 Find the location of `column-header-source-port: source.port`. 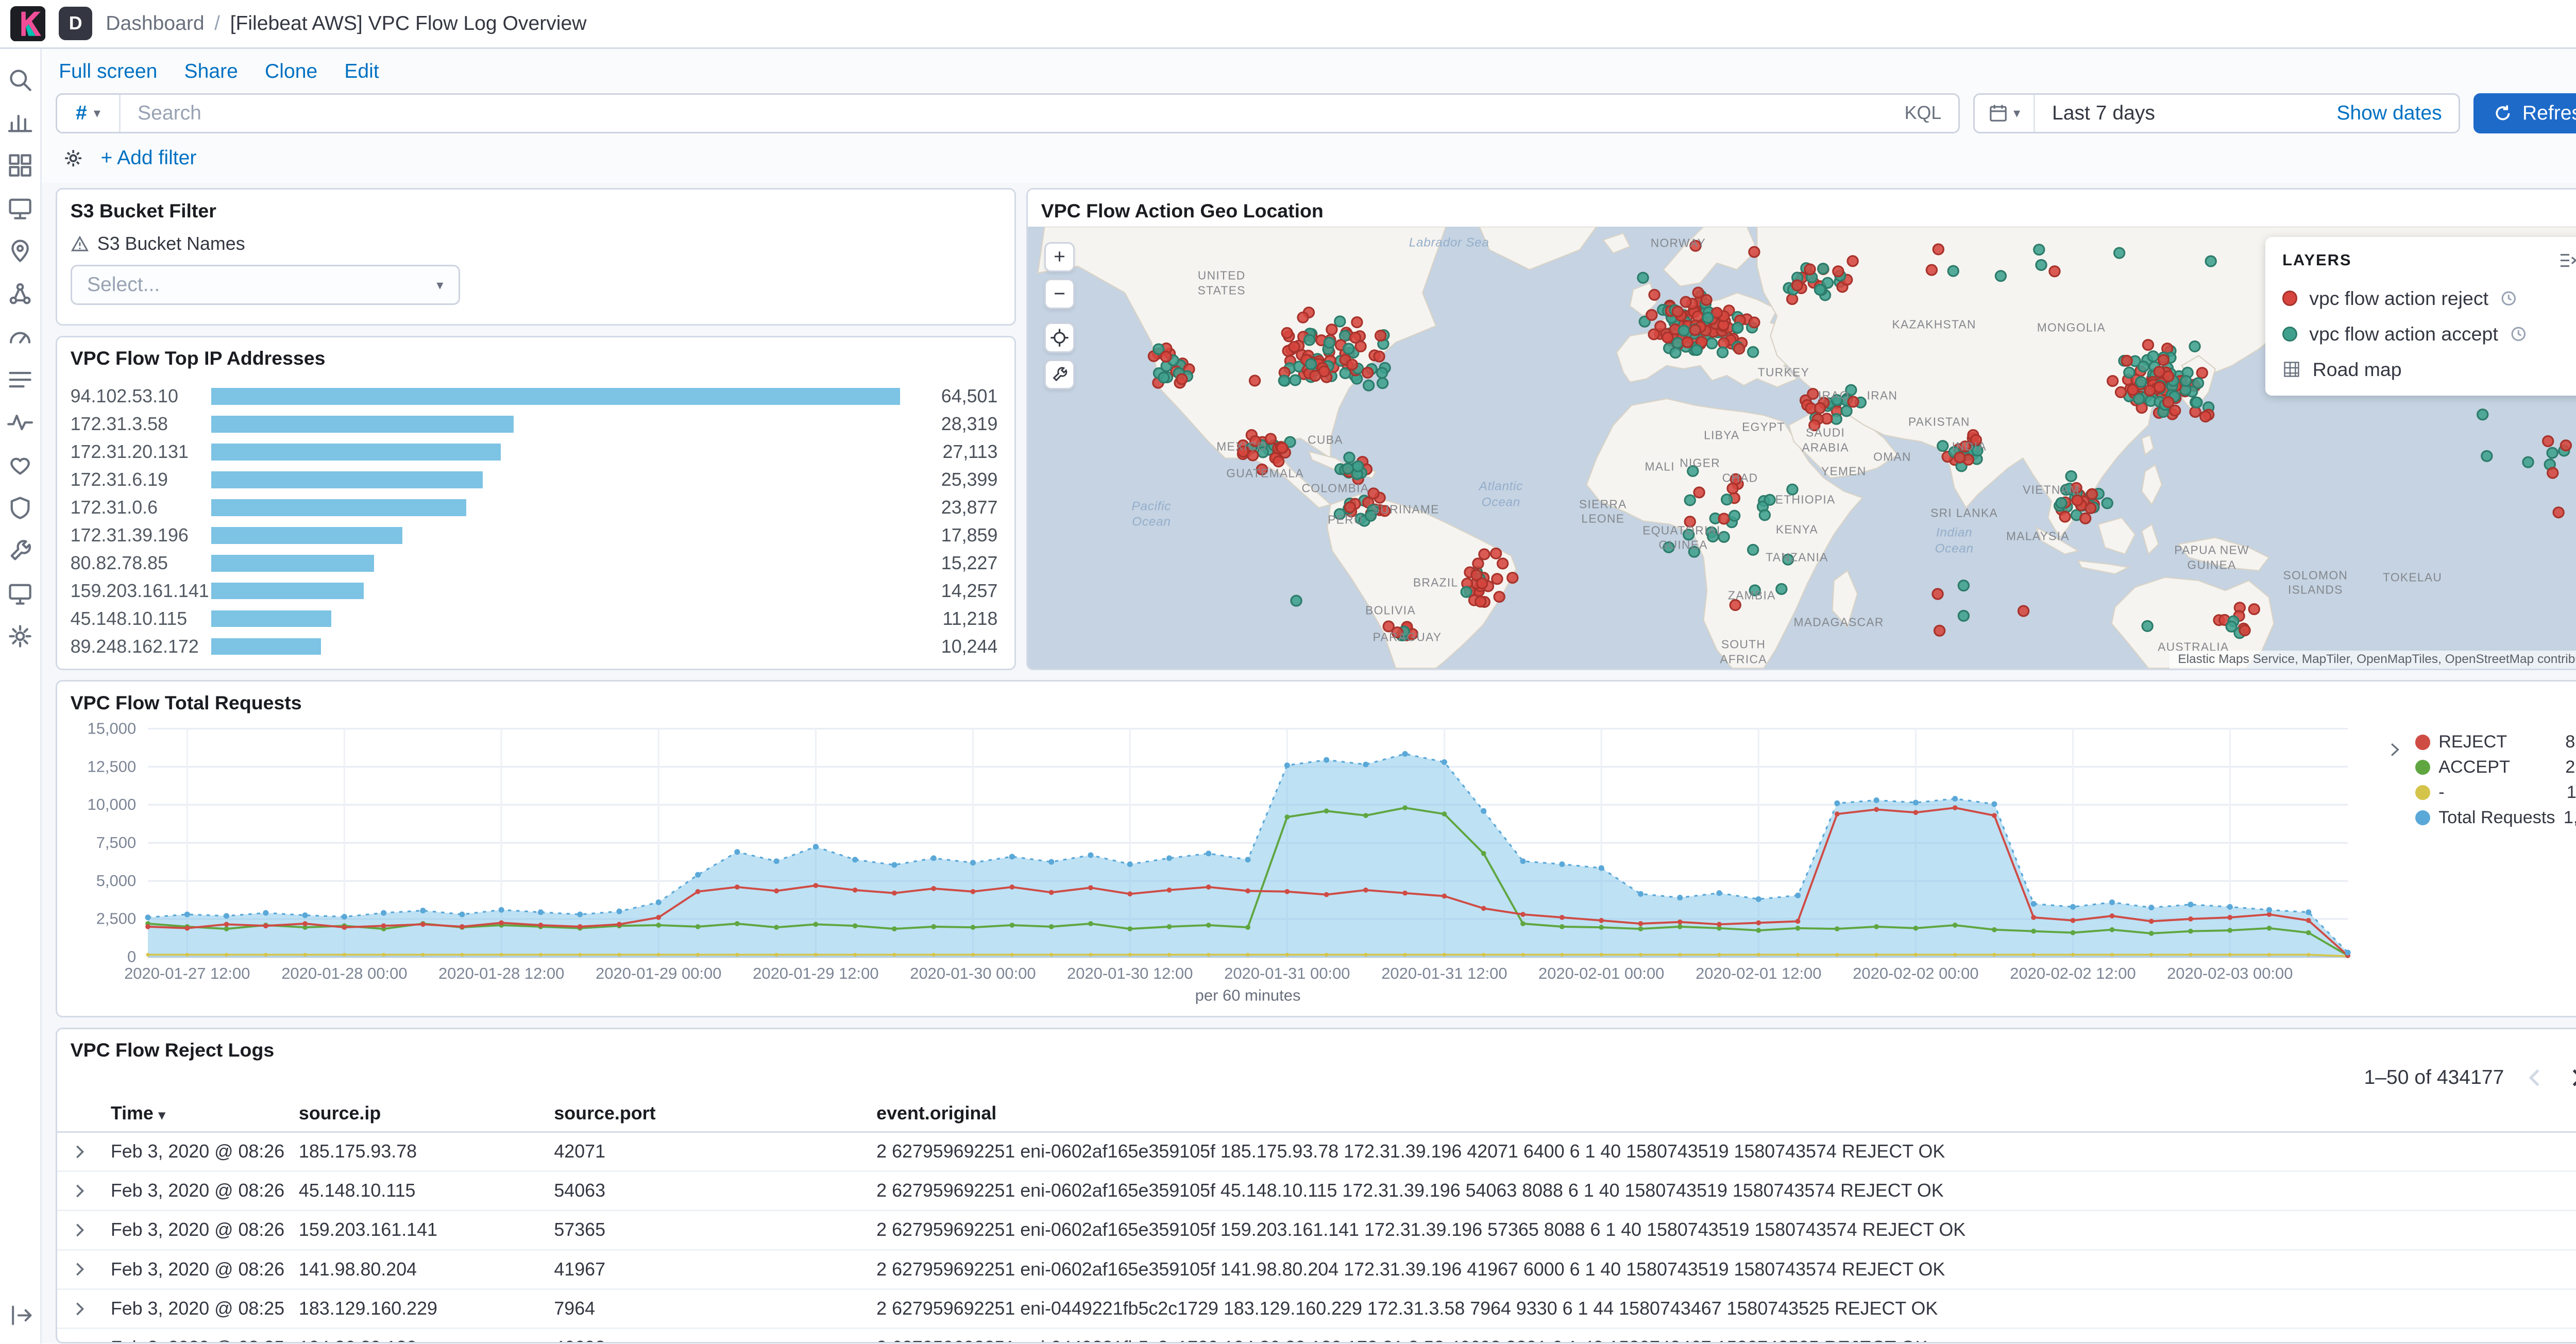

column-header-source-port: source.port is located at coordinates (701, 1113).